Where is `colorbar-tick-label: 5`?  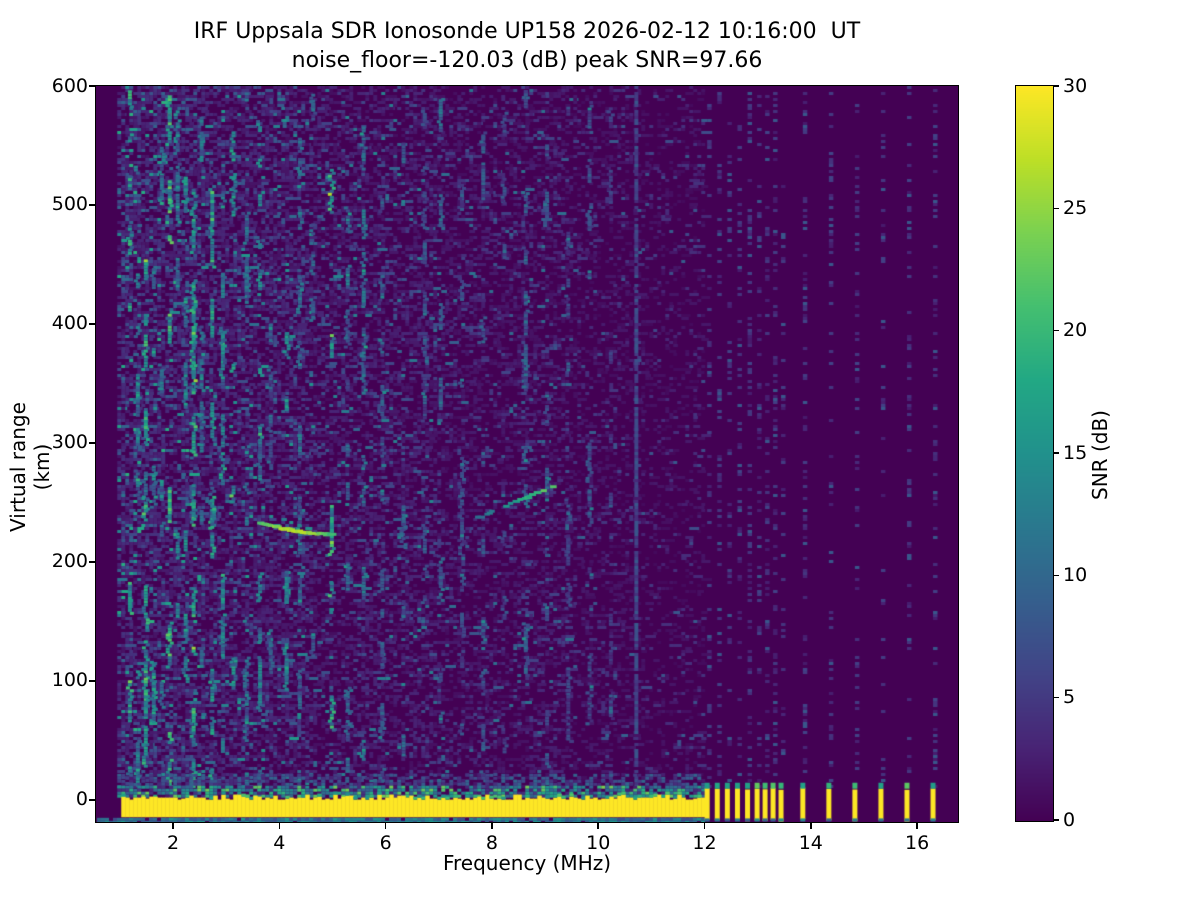
colorbar-tick-label: 5 is located at coordinates (1069, 697).